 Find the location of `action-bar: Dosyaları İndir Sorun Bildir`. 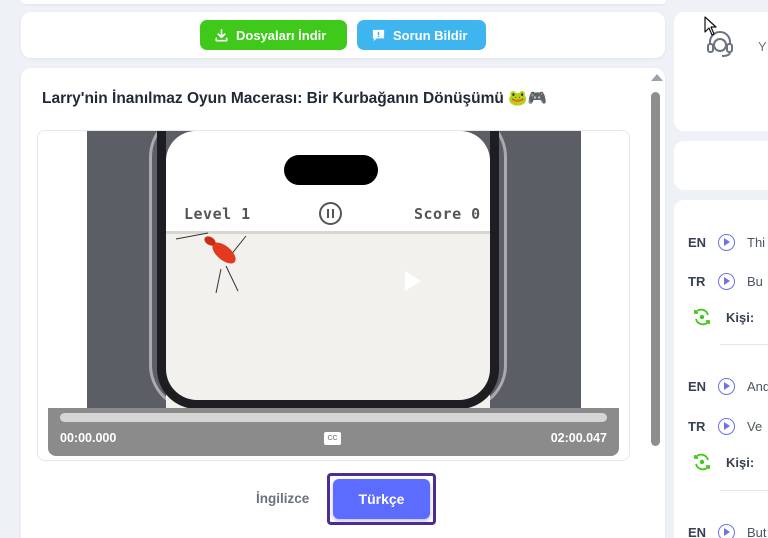

action-bar: Dosyaları İndir Sorun Bildir is located at coordinates (343, 35).